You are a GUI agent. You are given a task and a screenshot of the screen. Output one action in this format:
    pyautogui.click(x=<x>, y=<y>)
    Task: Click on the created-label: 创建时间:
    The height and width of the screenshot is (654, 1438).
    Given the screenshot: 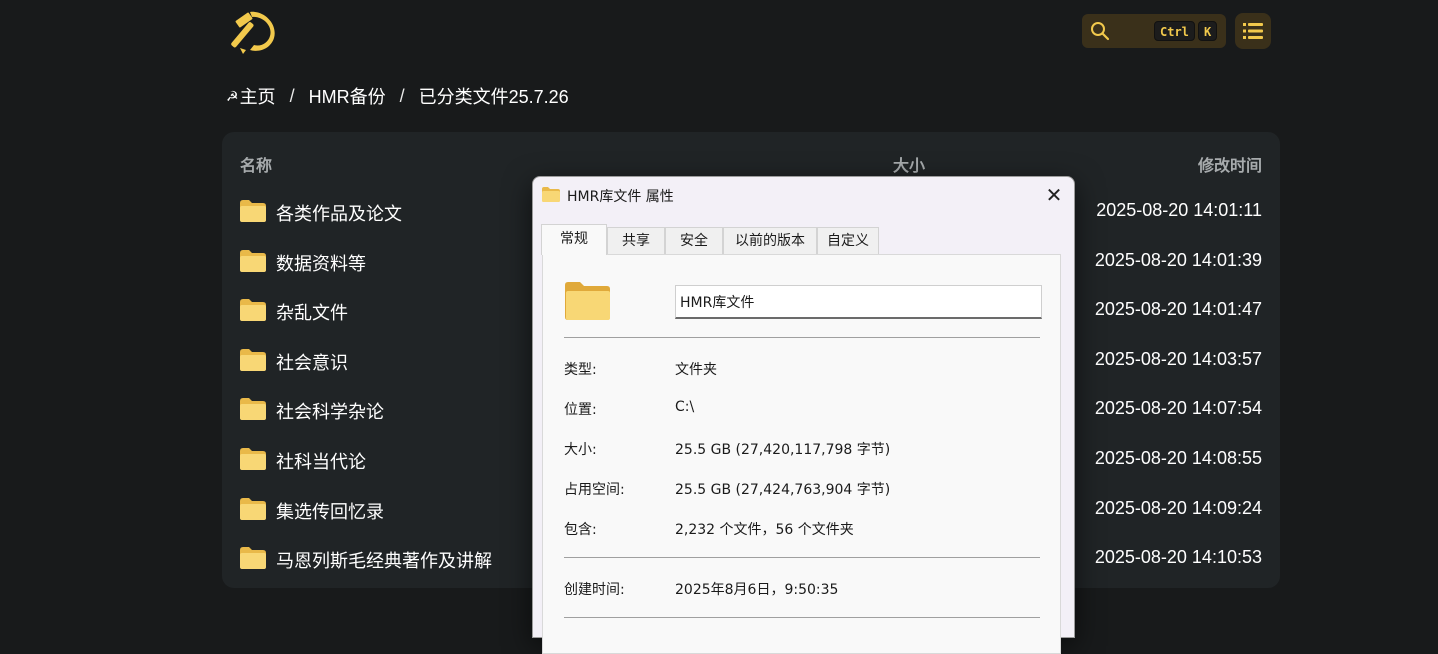 What is the action you would take?
    pyautogui.click(x=594, y=590)
    